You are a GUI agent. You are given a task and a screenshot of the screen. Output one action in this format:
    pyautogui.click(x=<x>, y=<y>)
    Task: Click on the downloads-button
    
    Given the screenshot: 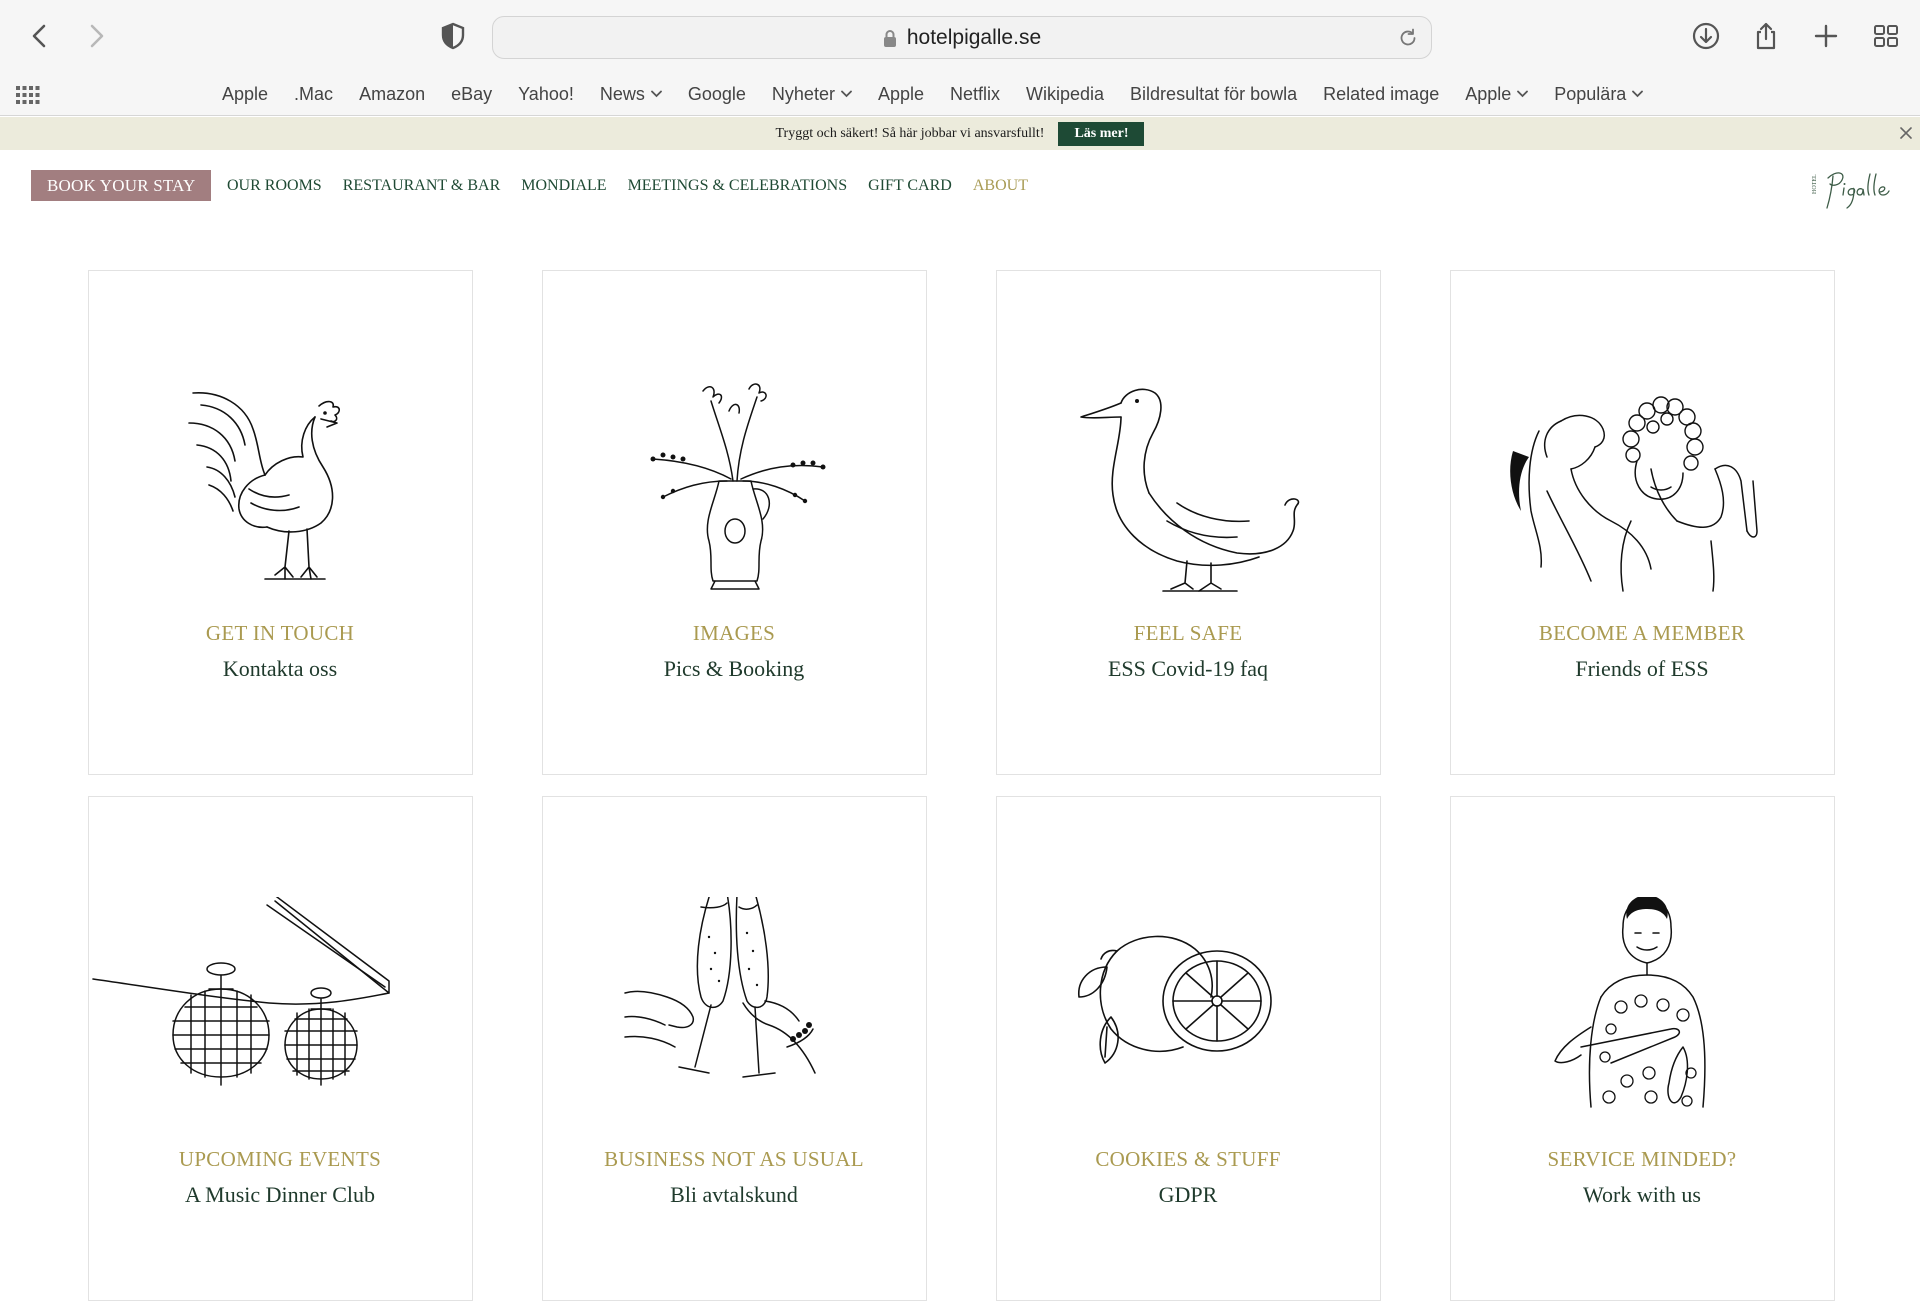 What is the action you would take?
    pyautogui.click(x=1706, y=36)
    